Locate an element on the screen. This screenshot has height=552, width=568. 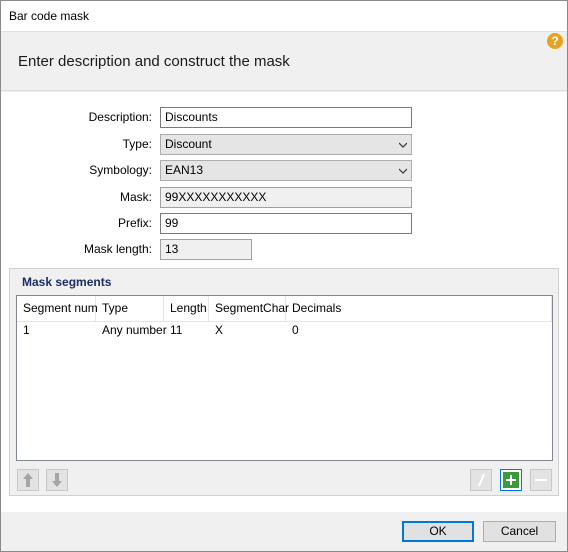
symbology-label: Symbology: is located at coordinates (120, 170).